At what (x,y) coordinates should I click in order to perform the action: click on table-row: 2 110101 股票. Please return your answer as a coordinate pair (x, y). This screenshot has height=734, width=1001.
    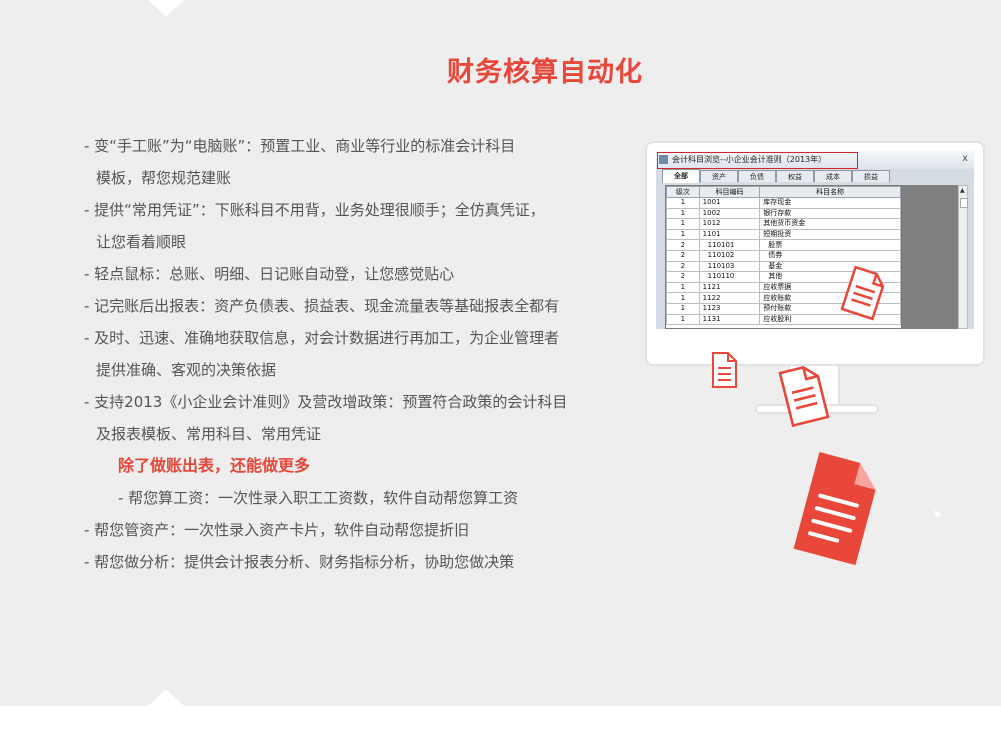
    Looking at the image, I should click on (783, 245).